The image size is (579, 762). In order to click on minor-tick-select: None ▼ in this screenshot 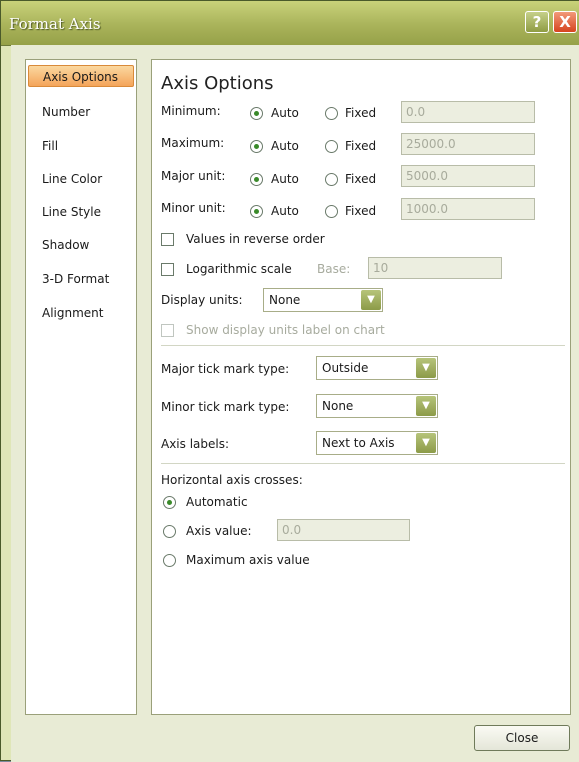, I will do `click(377, 406)`.